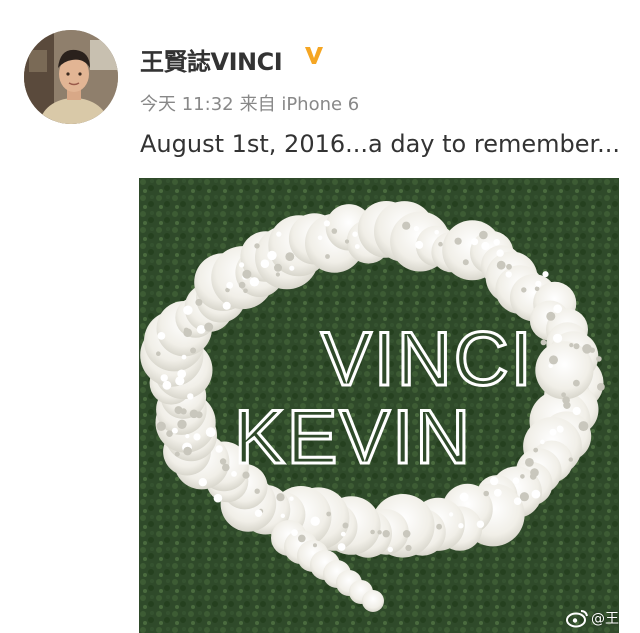 The image size is (640, 633). What do you see at coordinates (299, 104) in the screenshot?
I see `post-source: 来自 iPhone 6` at bounding box center [299, 104].